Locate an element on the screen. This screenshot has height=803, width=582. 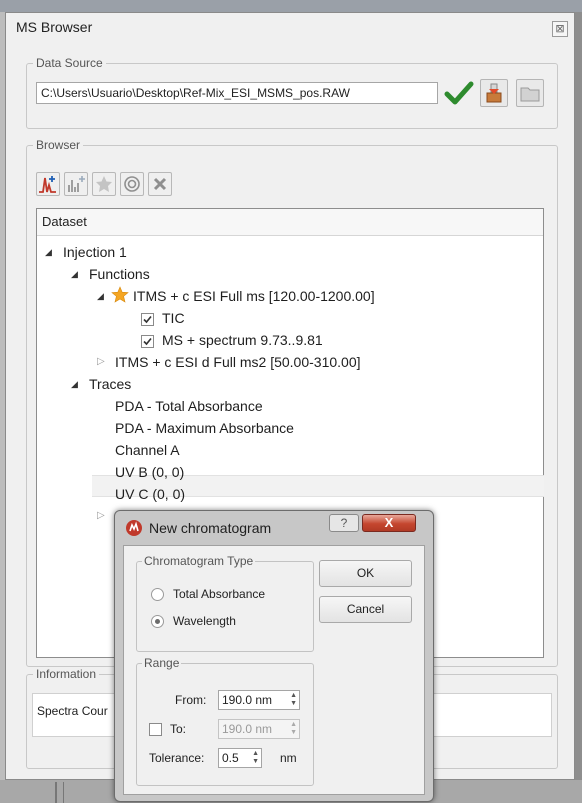
target-button is located at coordinates (132, 184).